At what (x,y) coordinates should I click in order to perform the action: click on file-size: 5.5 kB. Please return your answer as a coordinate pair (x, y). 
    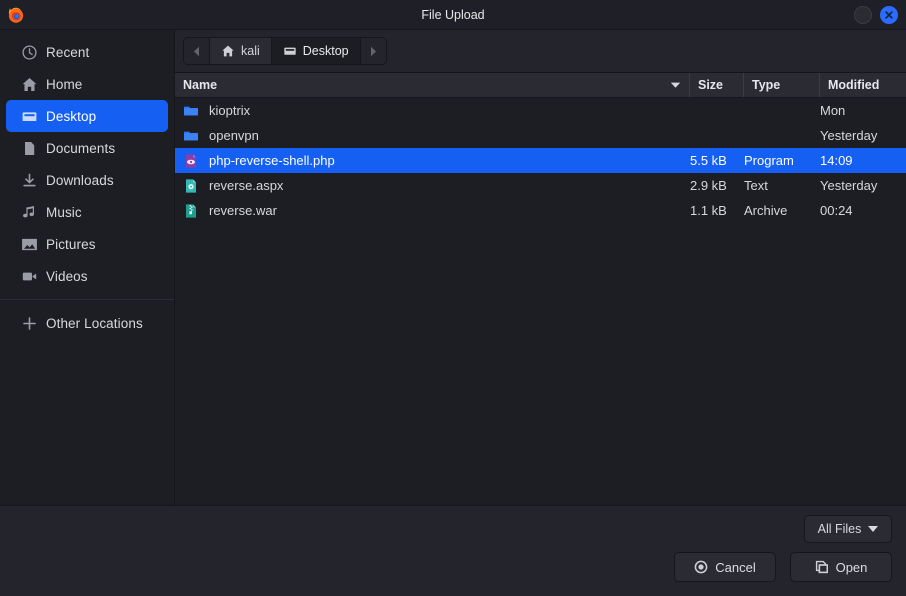
    Looking at the image, I should click on (708, 160).